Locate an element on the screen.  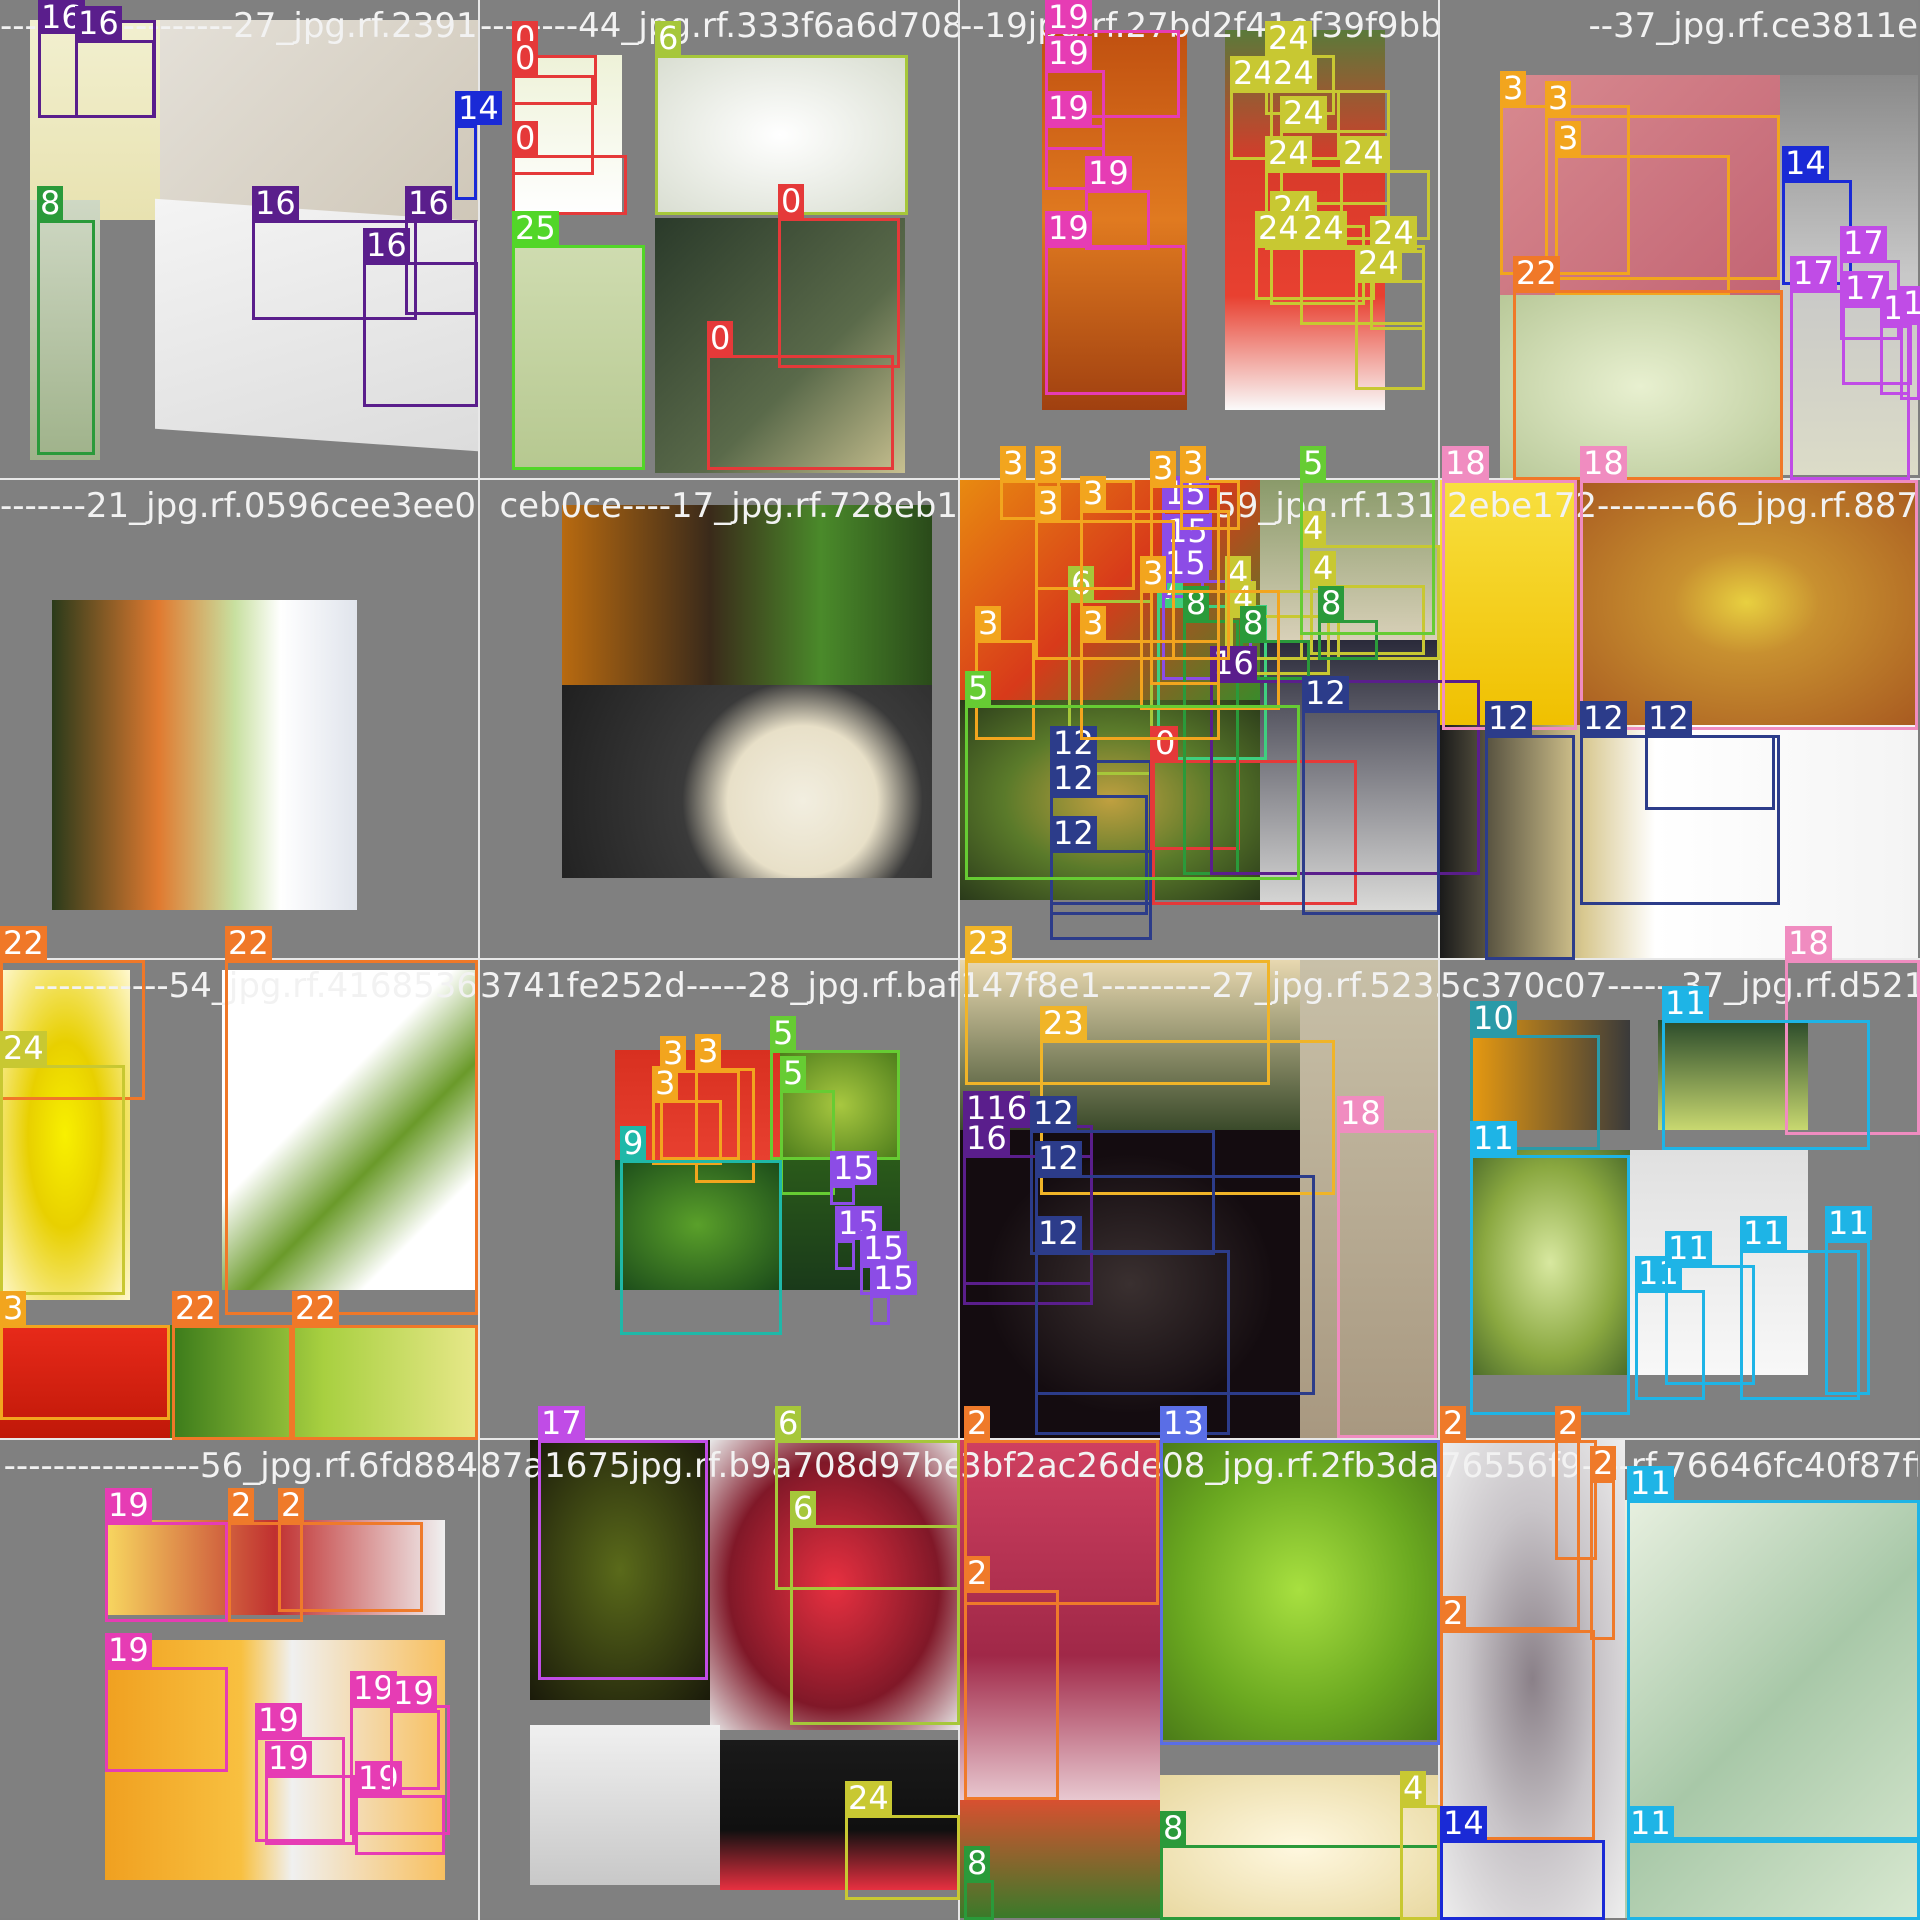
tile-1: -------------------27_jpg.rf.2391f5 is located at coordinates (239, 239).